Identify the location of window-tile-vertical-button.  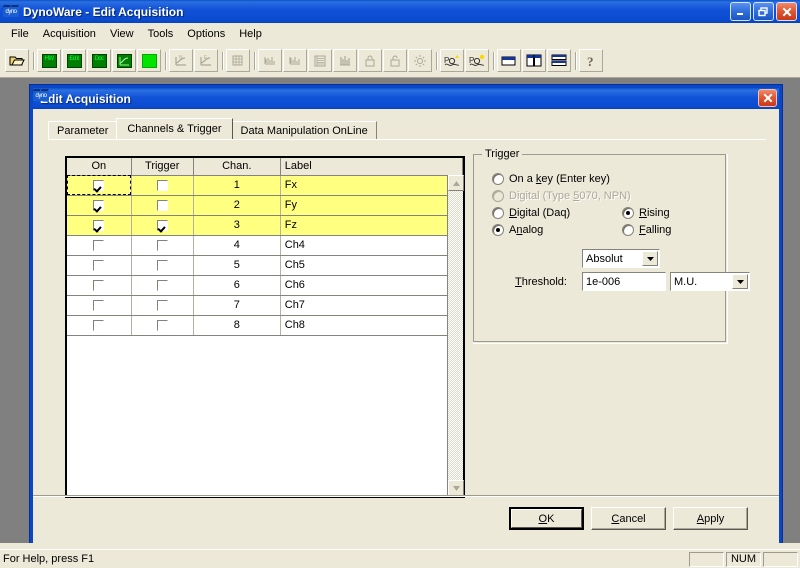
(534, 60).